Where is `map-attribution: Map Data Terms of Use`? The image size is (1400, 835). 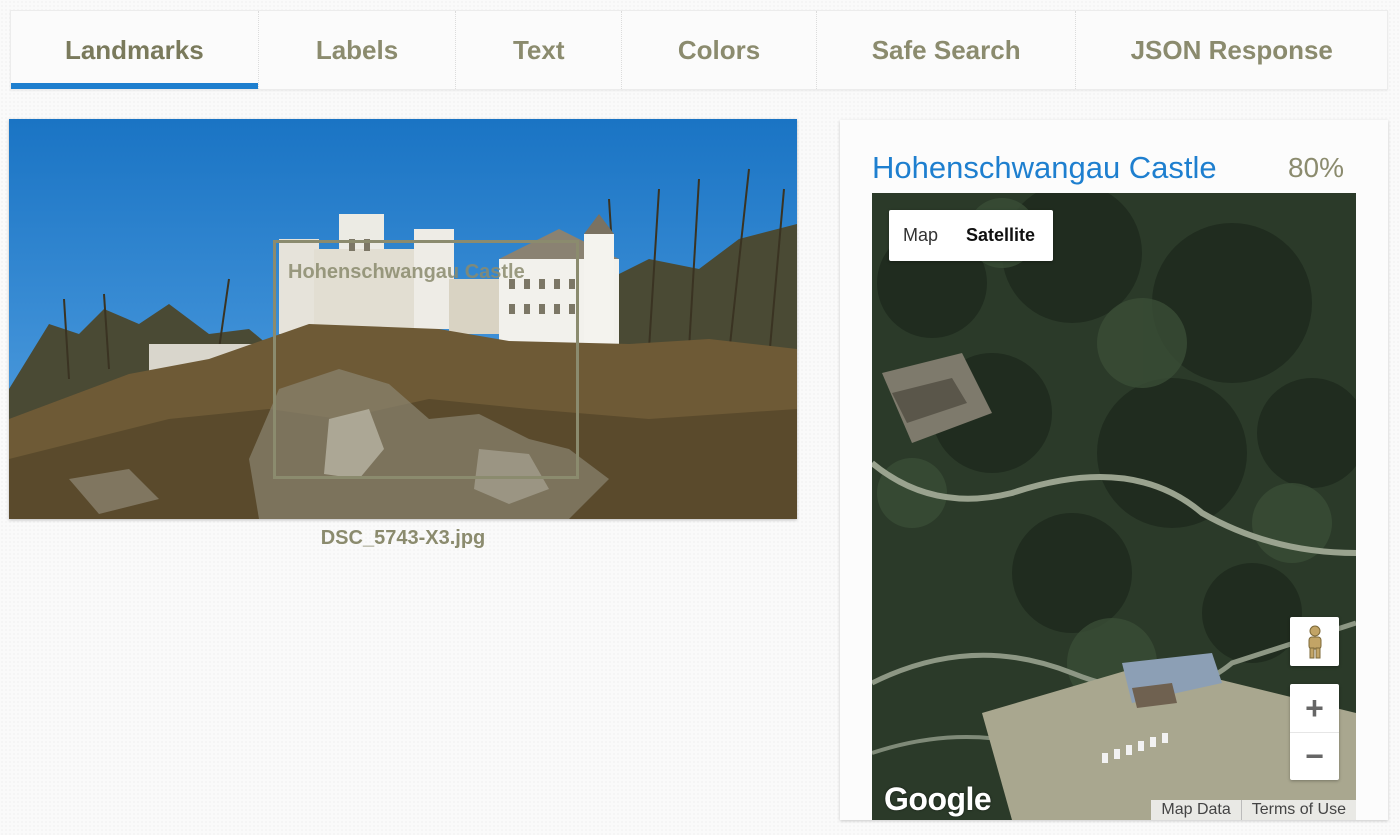 map-attribution: Map Data Terms of Use is located at coordinates (1253, 810).